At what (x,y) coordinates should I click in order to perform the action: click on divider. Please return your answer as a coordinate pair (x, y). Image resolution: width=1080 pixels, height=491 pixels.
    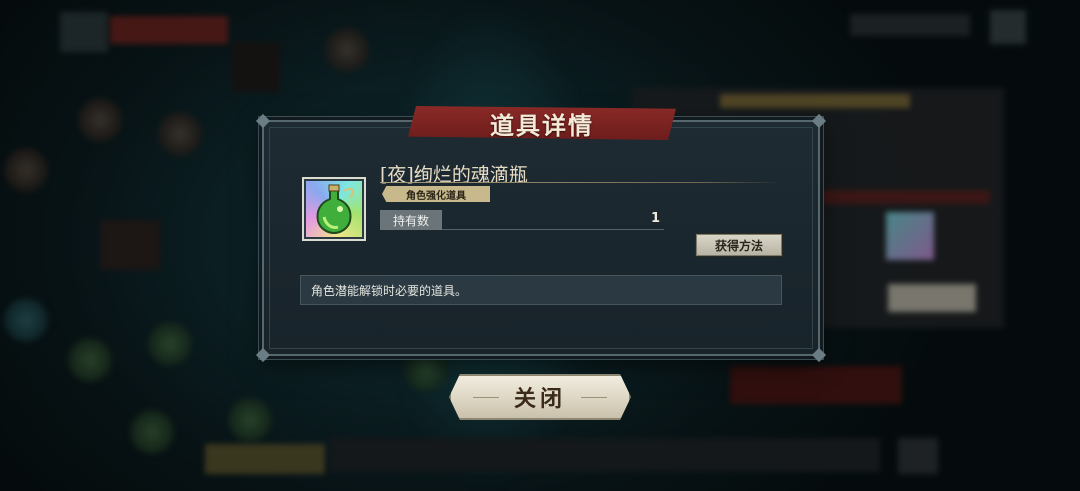
    Looking at the image, I should click on (581, 182).